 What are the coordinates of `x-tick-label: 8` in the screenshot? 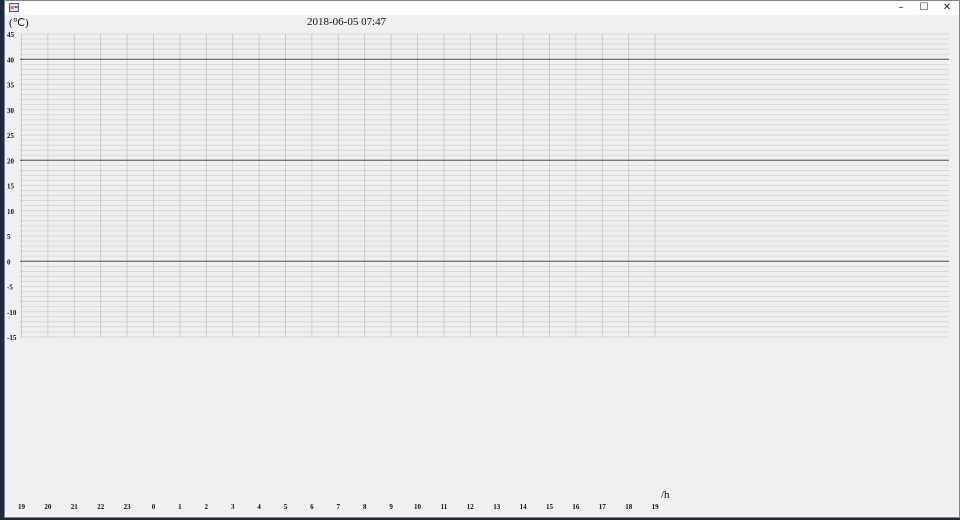 It's located at (365, 507).